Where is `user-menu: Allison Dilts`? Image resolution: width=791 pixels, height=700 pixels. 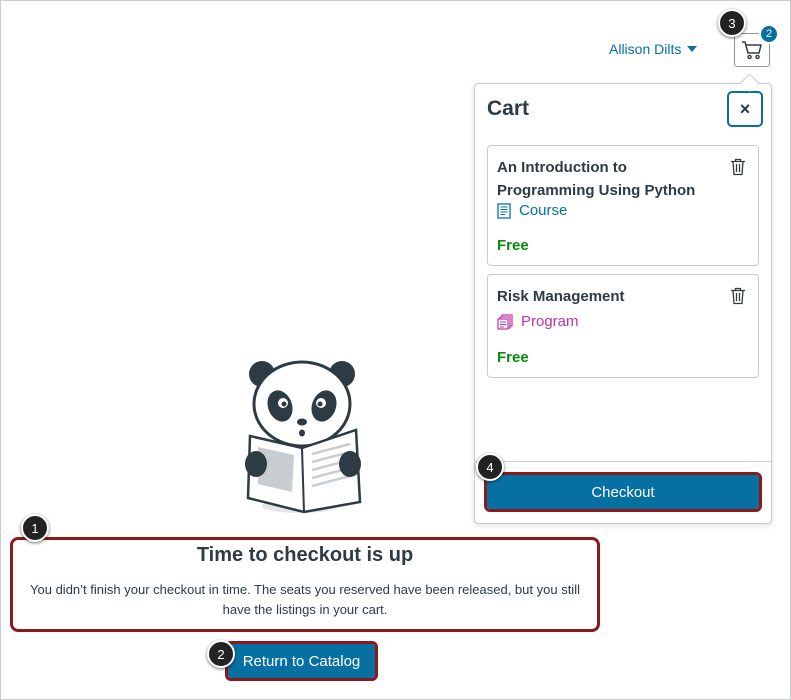
user-menu: Allison Dilts is located at coordinates (653, 49).